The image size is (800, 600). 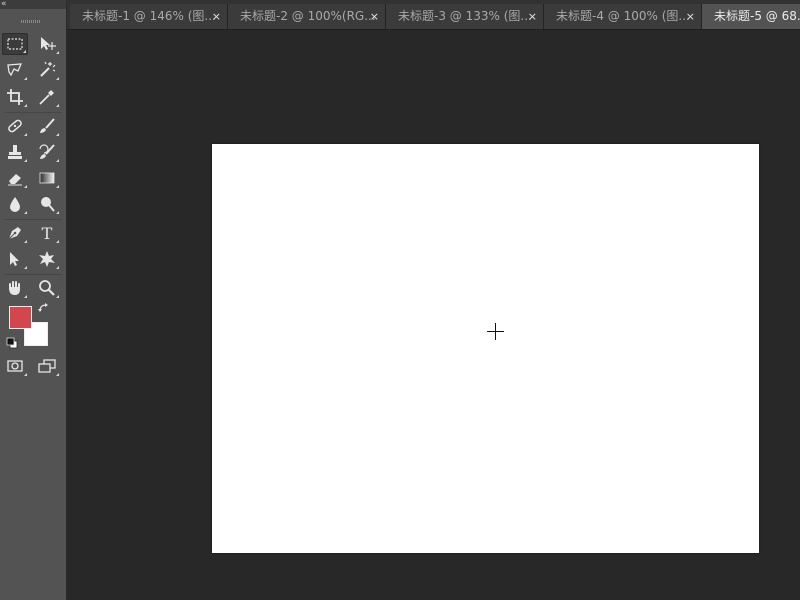 I want to click on tool-hand, so click(x=15, y=288).